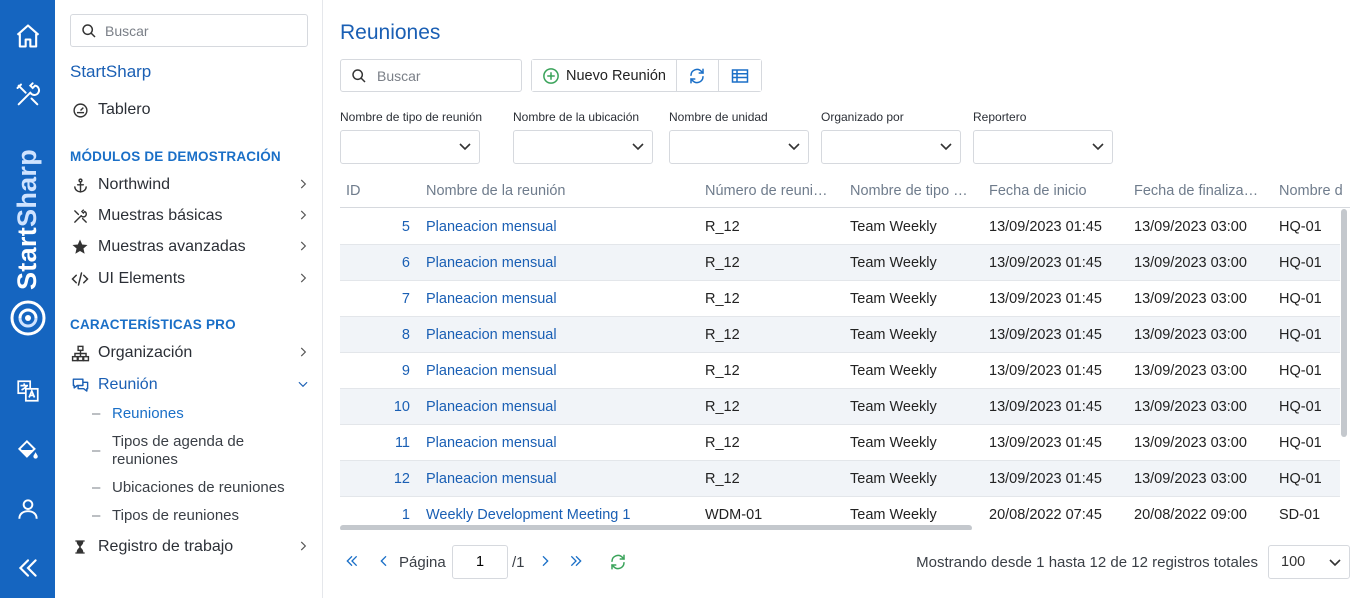 The width and height of the screenshot is (1366, 598). I want to click on cell-name: Weekly Development Meeting 1, so click(528, 515).